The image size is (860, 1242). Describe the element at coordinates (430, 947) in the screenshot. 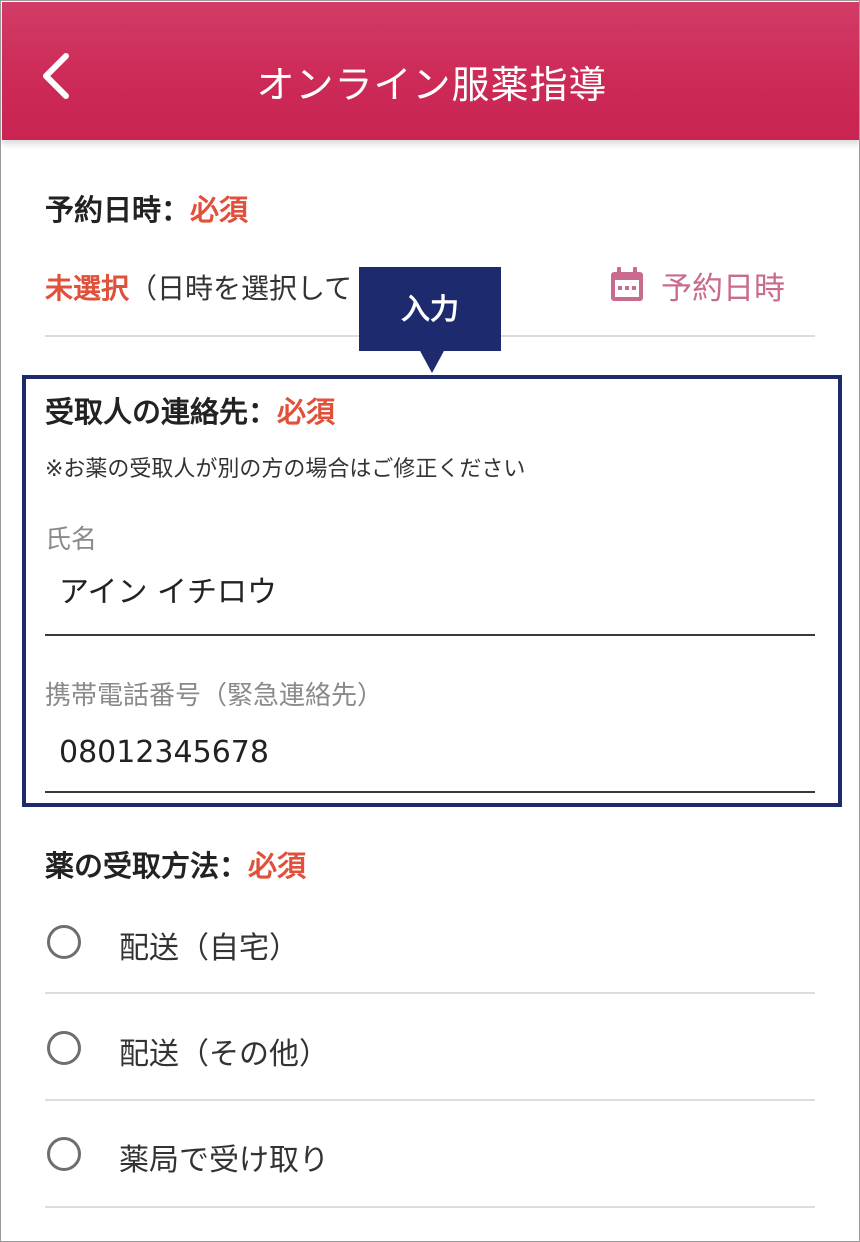

I see `radio-option-home-delivery: 配送（自宅）` at that location.